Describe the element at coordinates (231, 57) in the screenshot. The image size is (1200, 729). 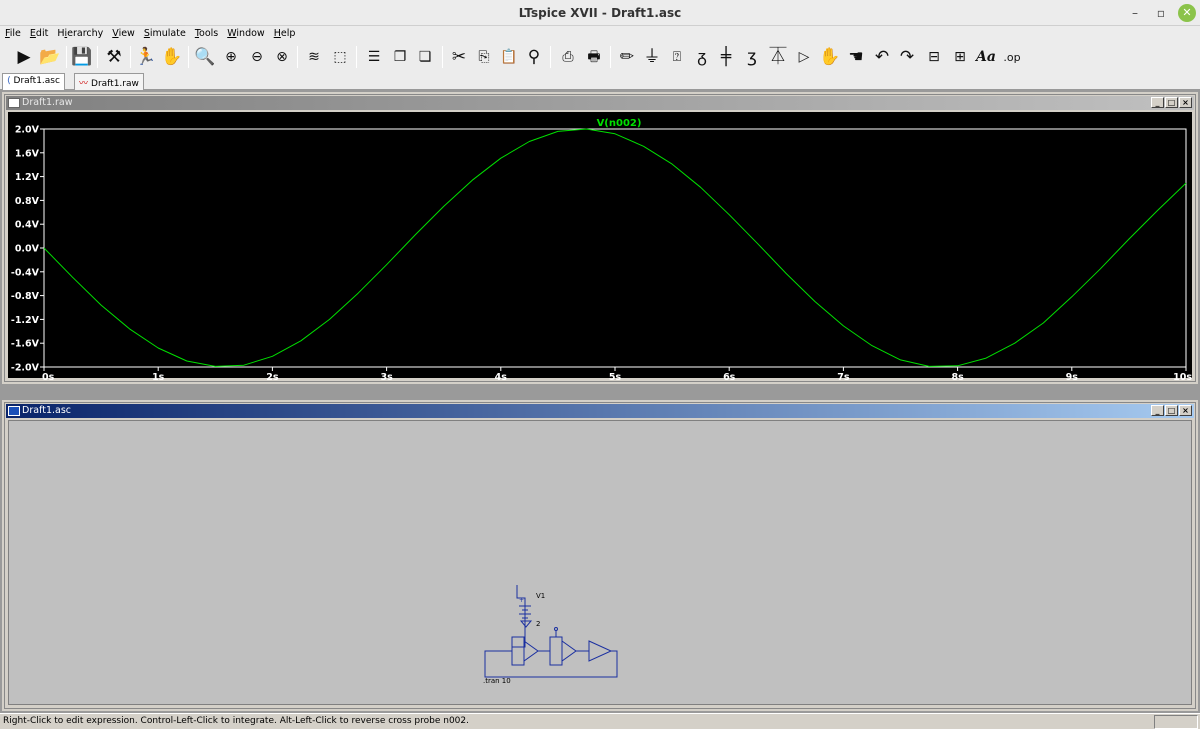
I see `pan-icon: ⊕` at that location.